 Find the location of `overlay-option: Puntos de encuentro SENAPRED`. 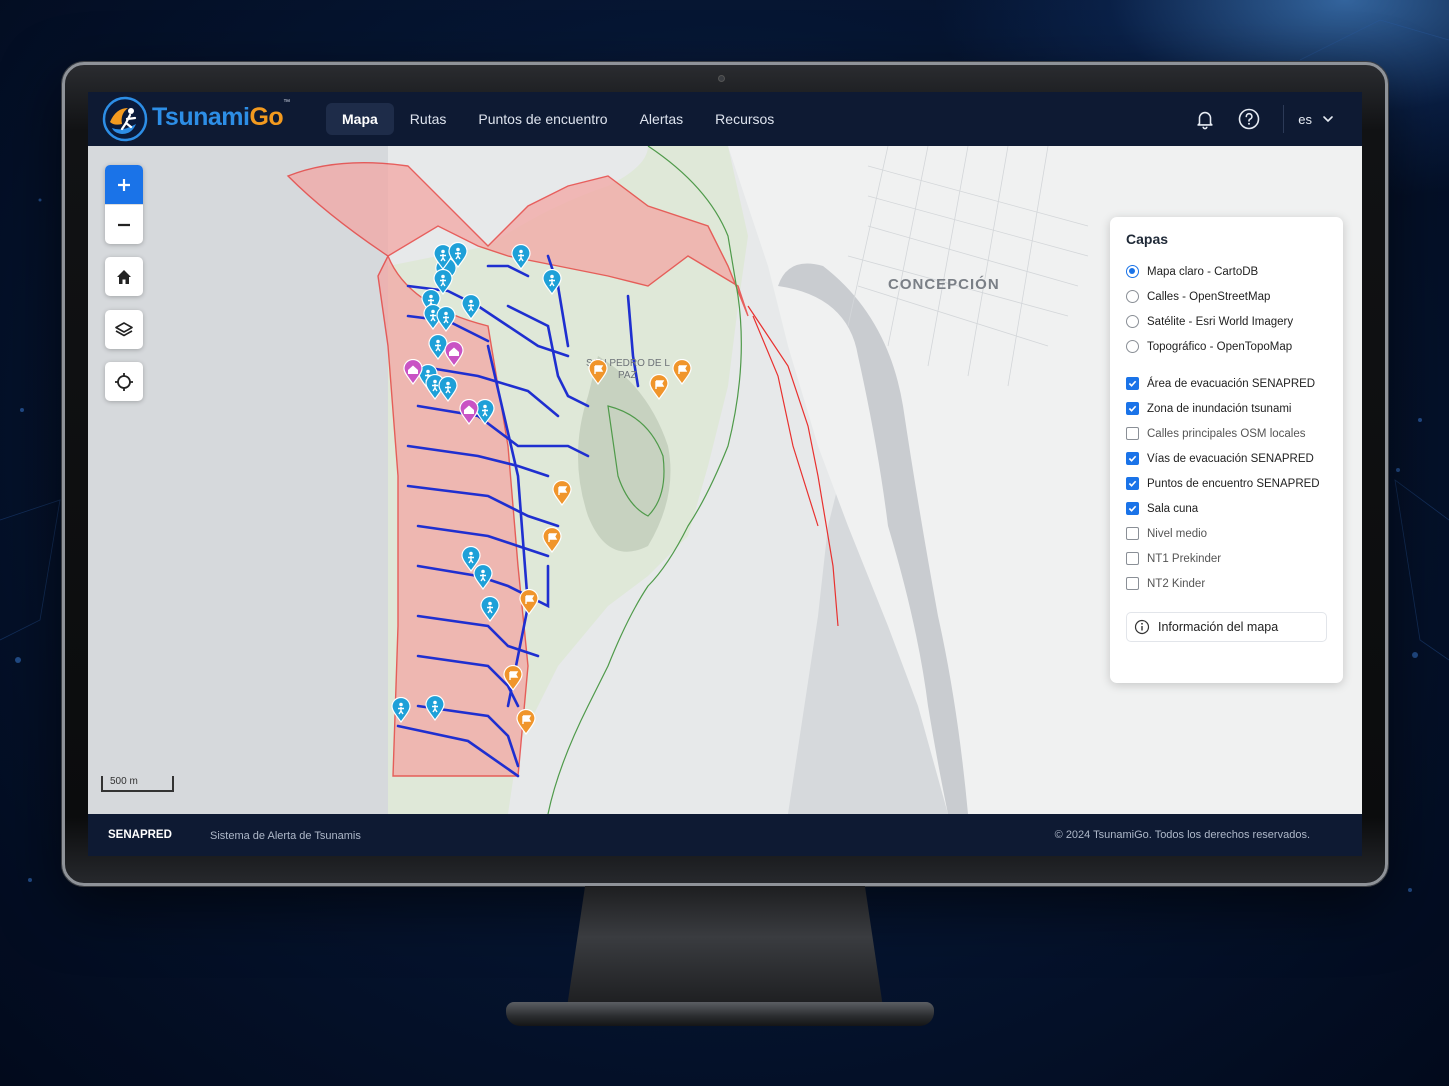

overlay-option: Puntos de encuentro SENAPRED is located at coordinates (1226, 483).